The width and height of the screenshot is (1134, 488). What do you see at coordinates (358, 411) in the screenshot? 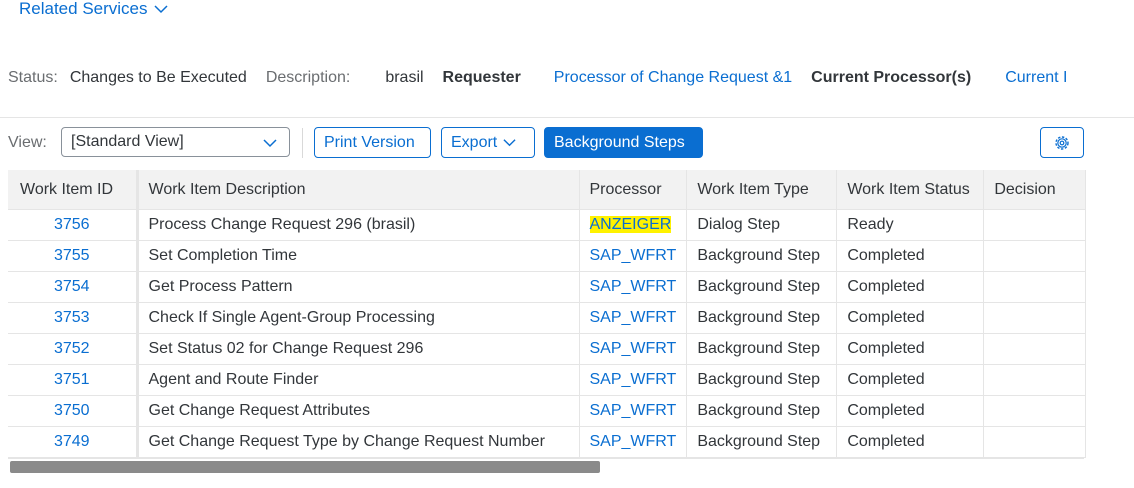
I see `work-item-description: Get Change Request Attributes` at bounding box center [358, 411].